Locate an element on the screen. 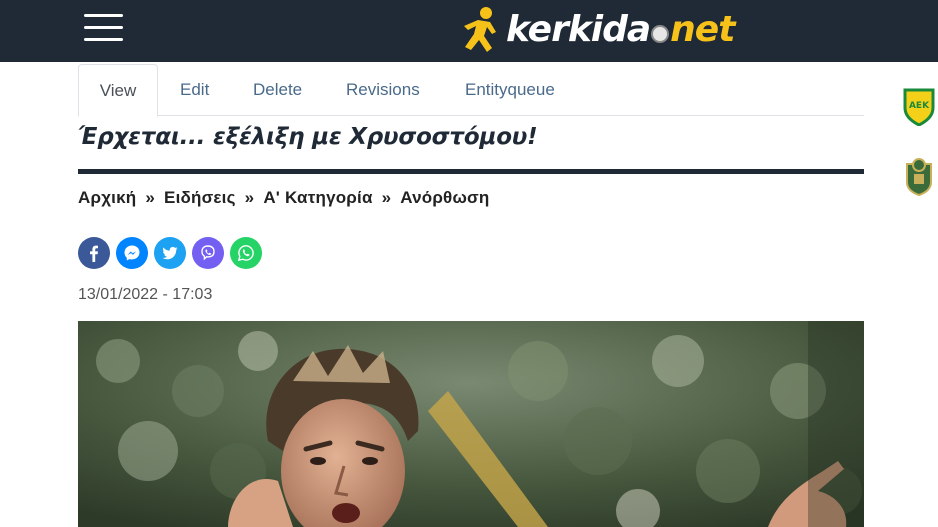  tab-revisions: Revisions is located at coordinates (383, 90).